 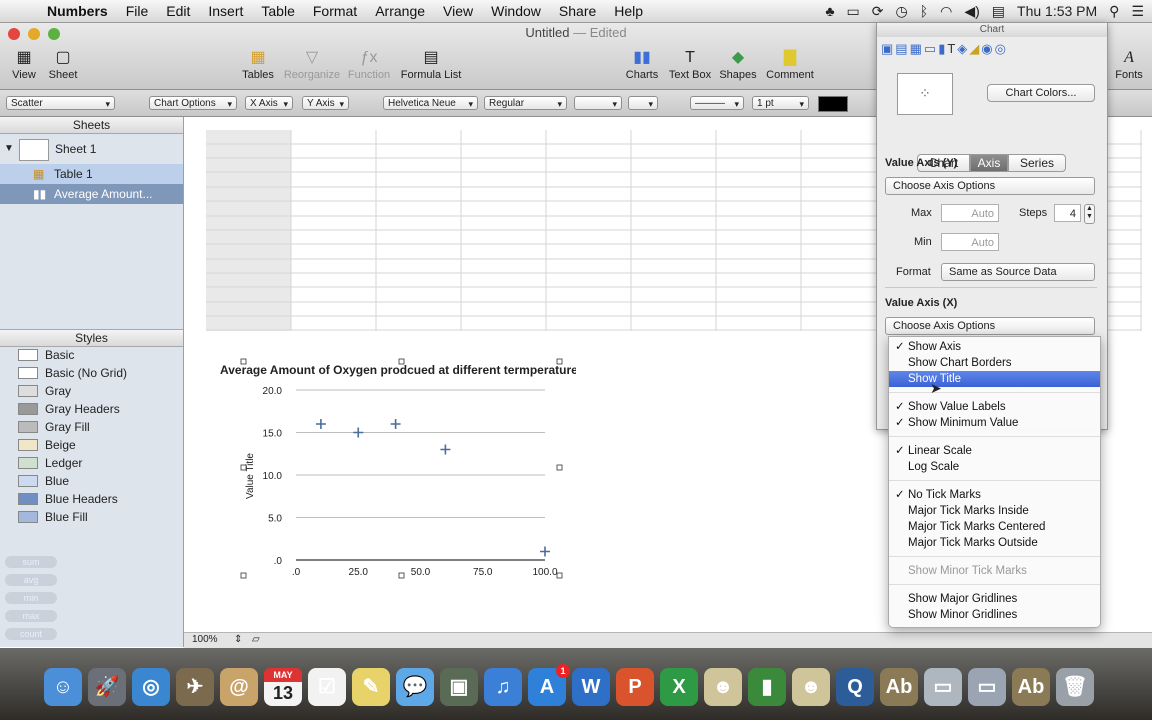 What do you see at coordinates (994, 451) in the screenshot?
I see `menu-item-linear-scale: Linear Scale` at bounding box center [994, 451].